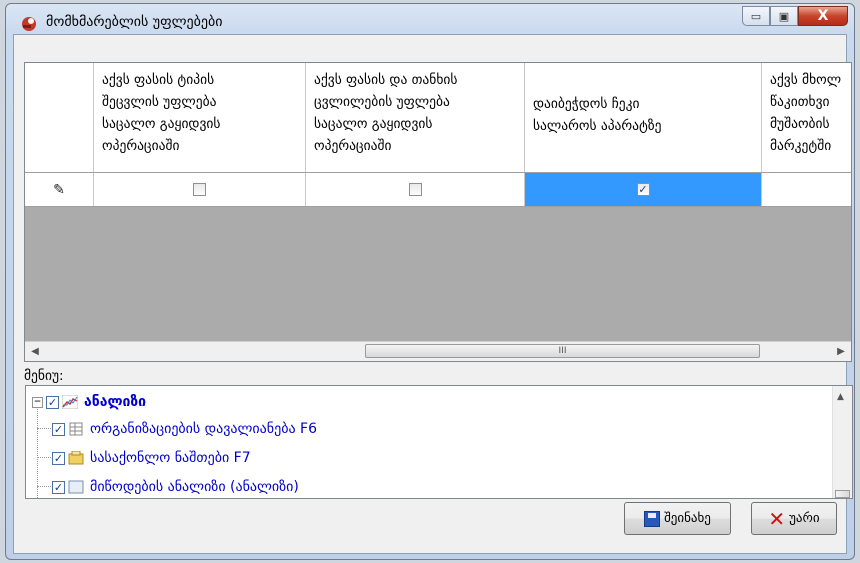  Describe the element at coordinates (777, 518) in the screenshot. I see `close-icon: ✕` at that location.